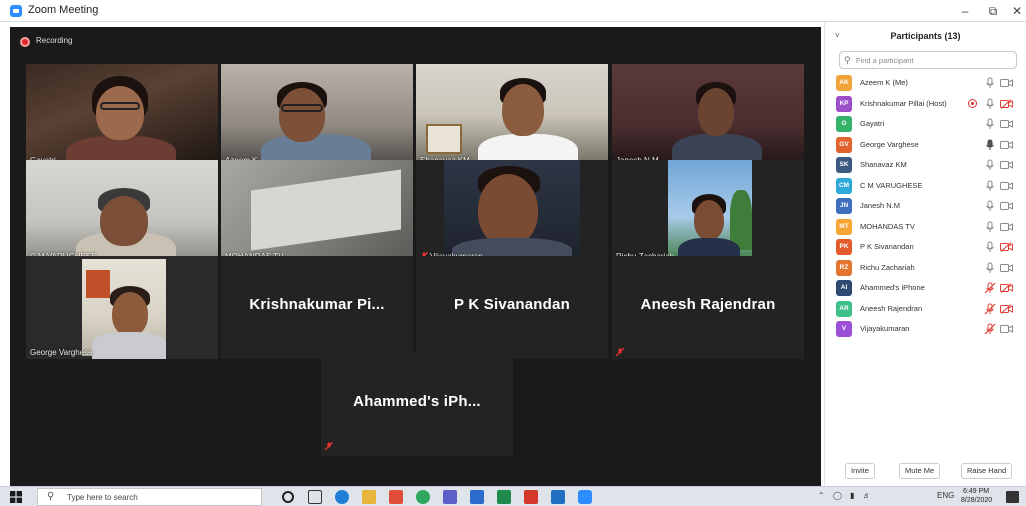  What do you see at coordinates (315, 497) in the screenshot?
I see `task-view-icon` at bounding box center [315, 497].